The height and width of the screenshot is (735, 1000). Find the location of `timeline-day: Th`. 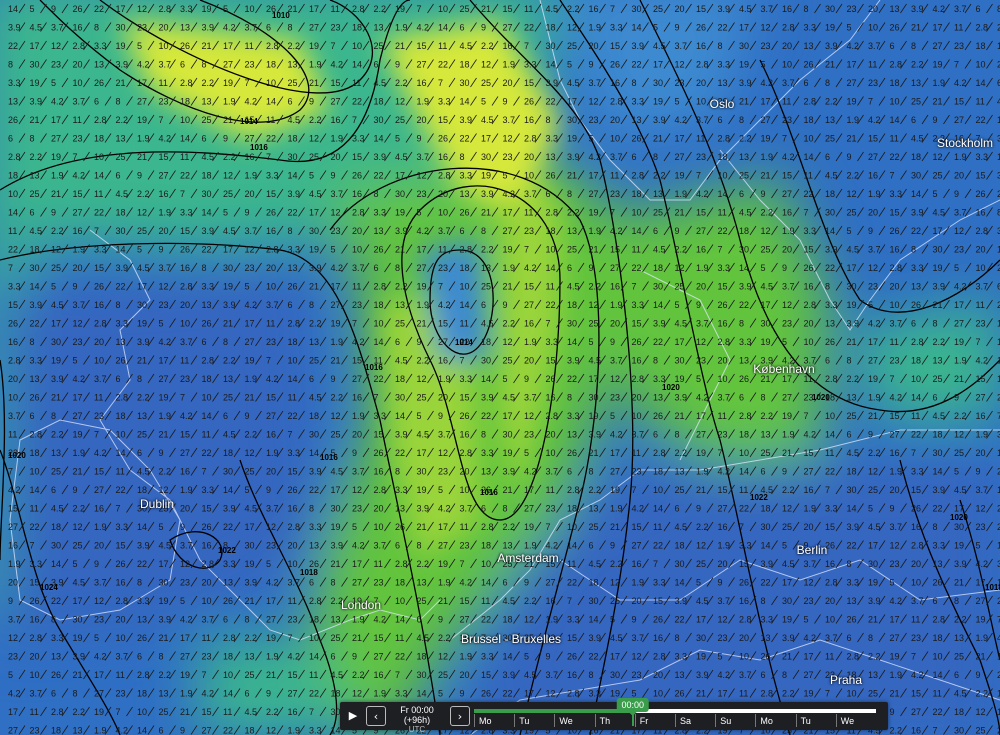

timeline-day: Th is located at coordinates (602, 720).